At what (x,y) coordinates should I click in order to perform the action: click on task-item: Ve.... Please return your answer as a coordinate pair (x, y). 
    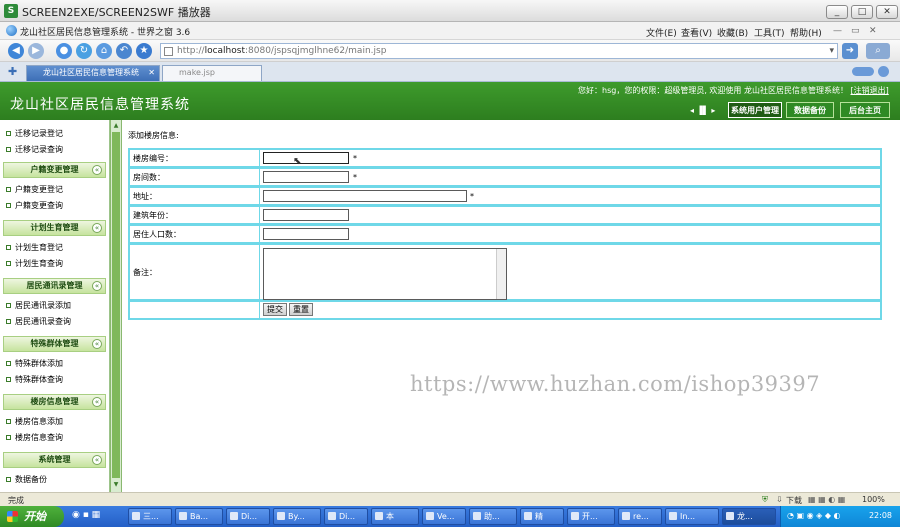
    Looking at the image, I should click on (444, 516).